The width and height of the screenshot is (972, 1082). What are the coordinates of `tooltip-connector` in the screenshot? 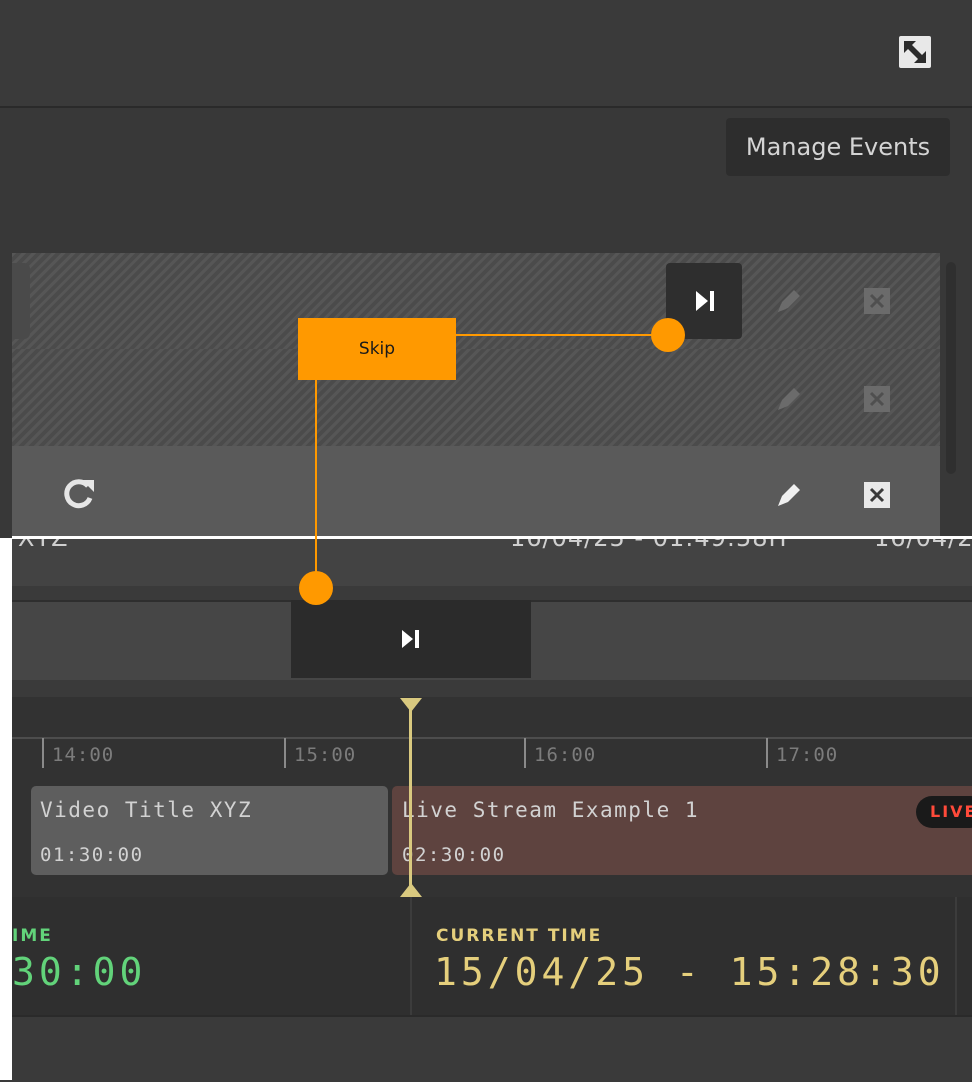 It's located at (492, 461).